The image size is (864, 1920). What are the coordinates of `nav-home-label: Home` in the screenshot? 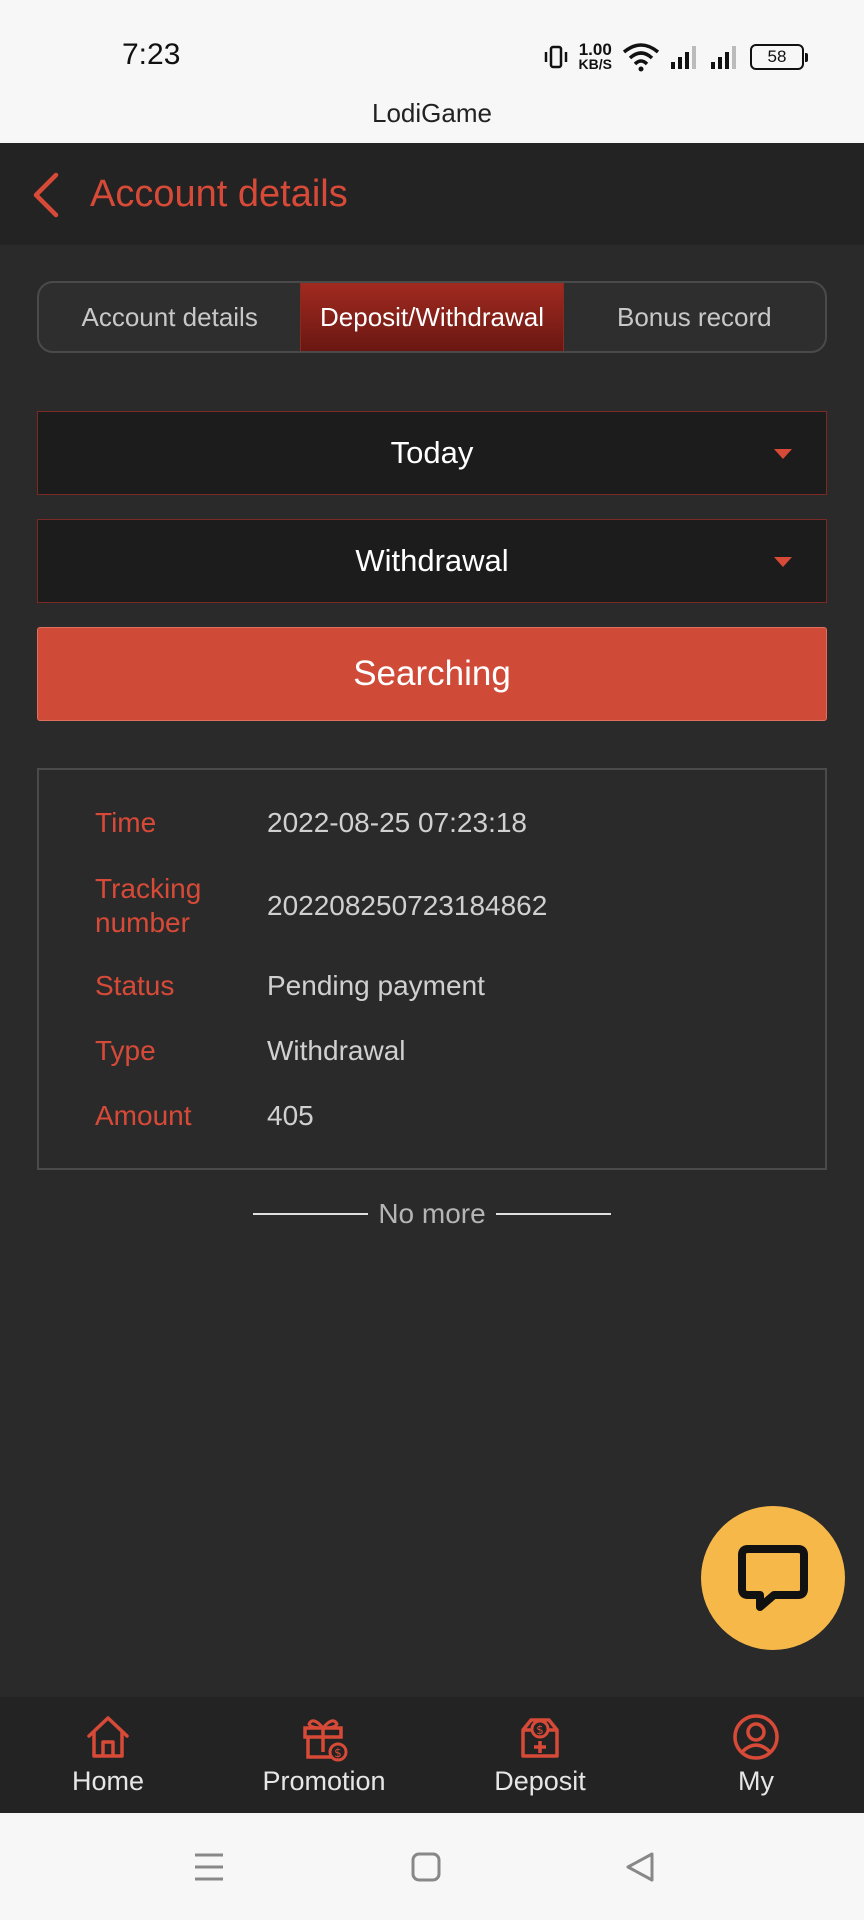 It's located at (108, 1781).